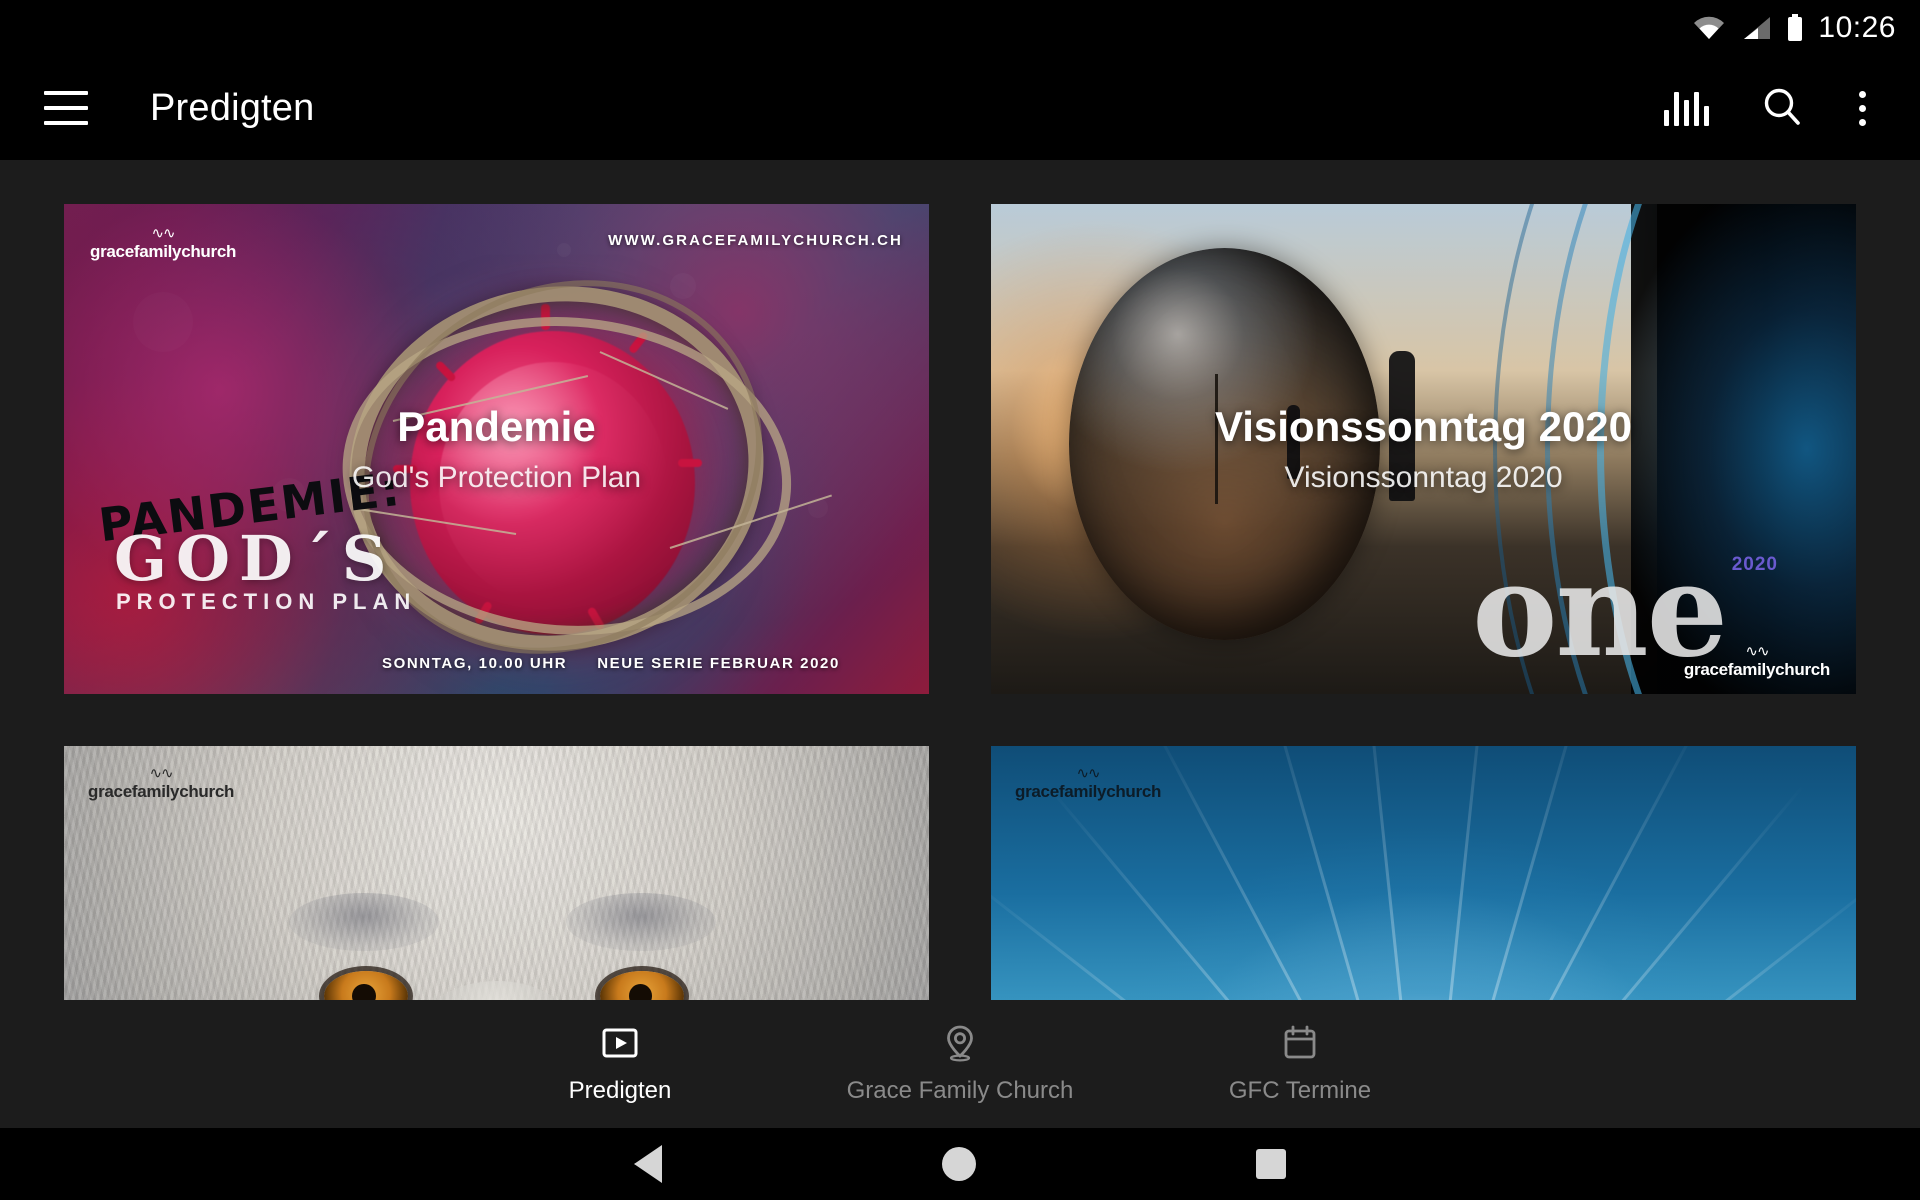 Image resolution: width=1920 pixels, height=1200 pixels. What do you see at coordinates (960, 28) in the screenshot?
I see `status-bar: 10:26` at bounding box center [960, 28].